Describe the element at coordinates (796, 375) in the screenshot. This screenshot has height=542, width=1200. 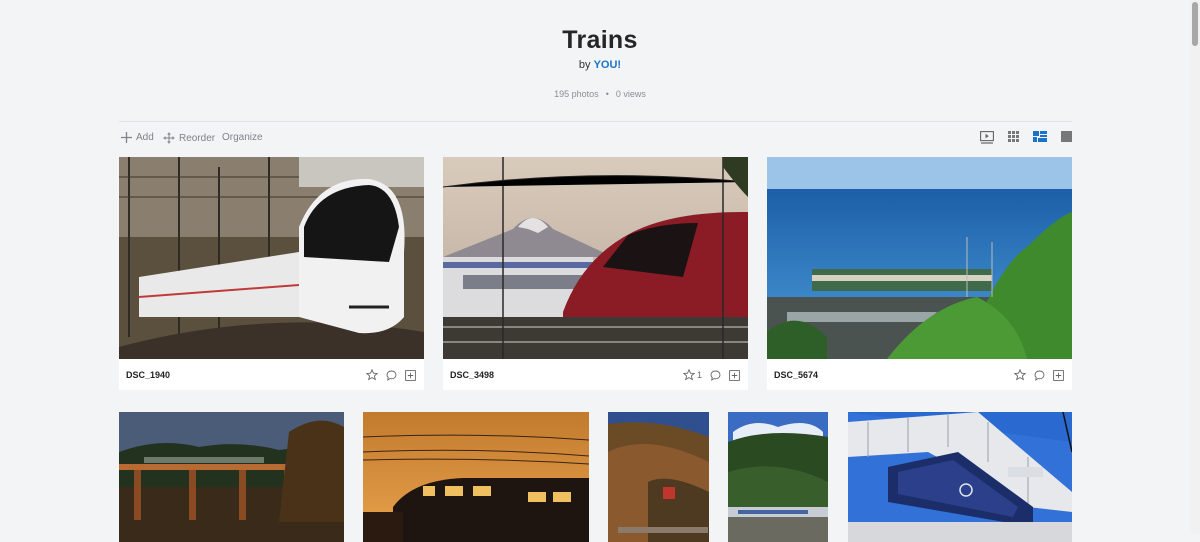
I see `photo-title: DSC_5674` at that location.